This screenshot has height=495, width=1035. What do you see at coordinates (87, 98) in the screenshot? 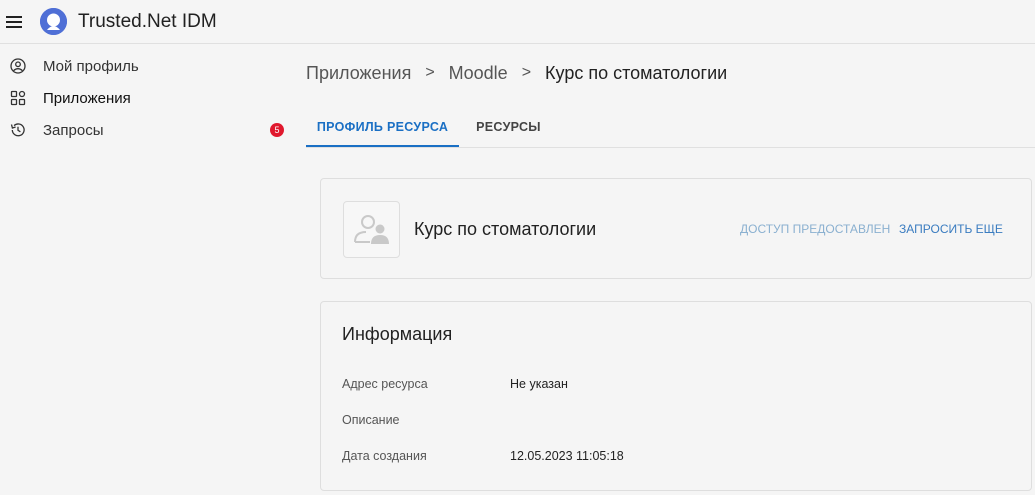
I see `sidebar-item-label: Приложения` at bounding box center [87, 98].